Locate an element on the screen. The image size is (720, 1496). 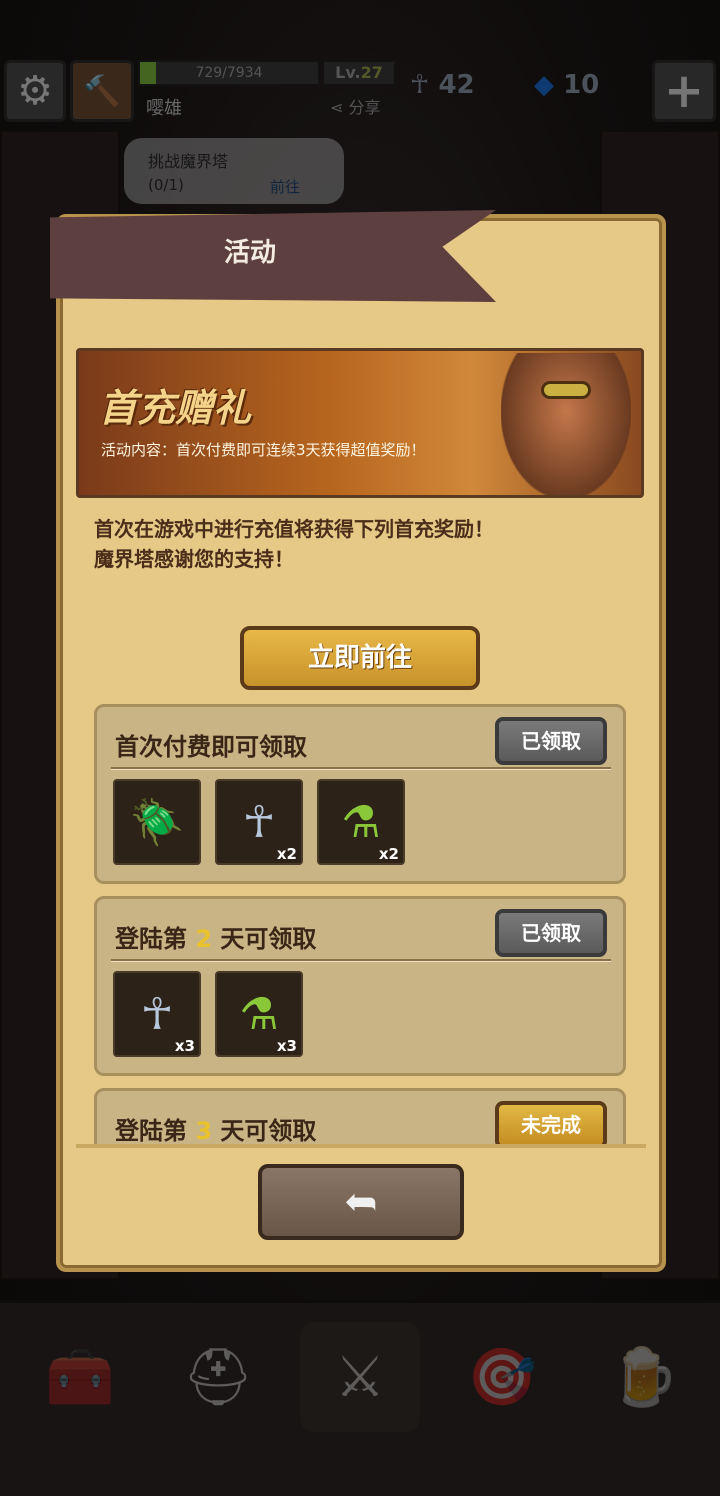
reward-day-number: 3 is located at coordinates (204, 1130).